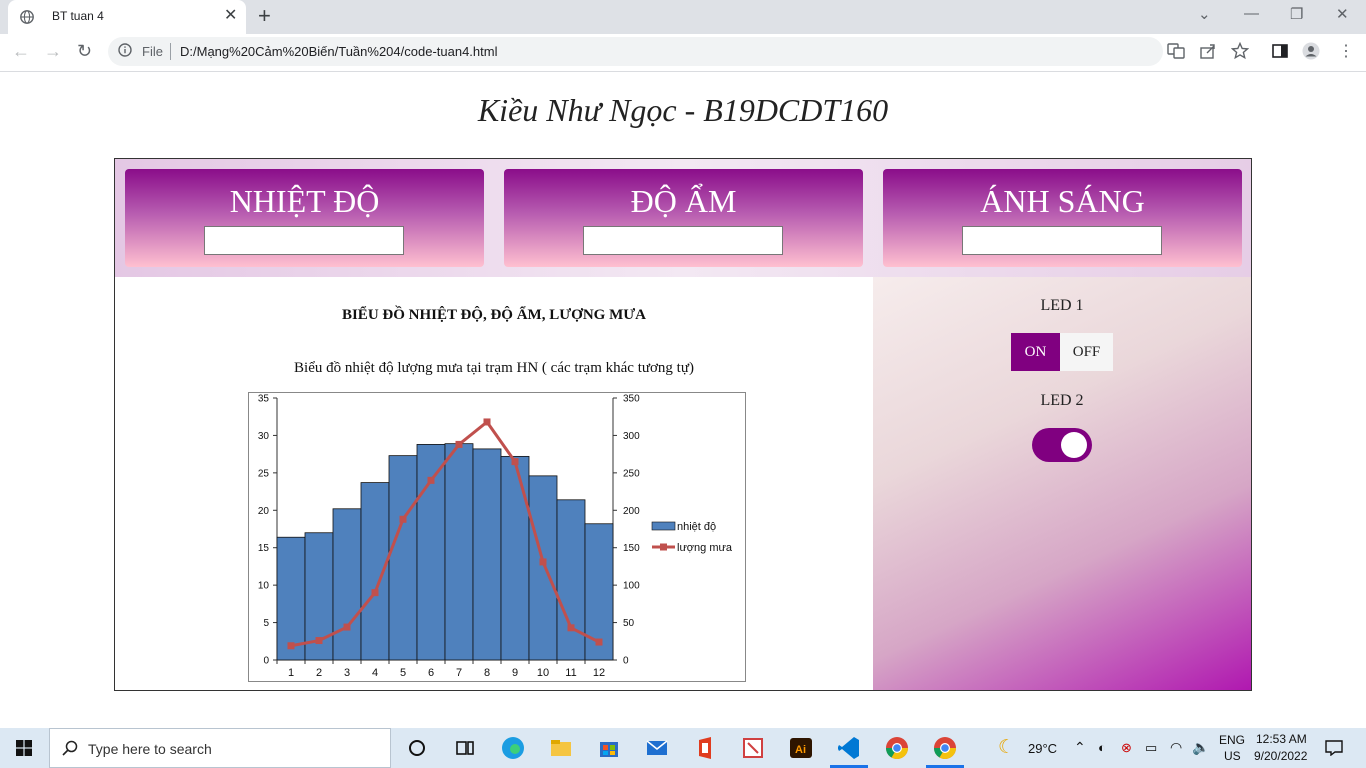 The height and width of the screenshot is (768, 1366). What do you see at coordinates (753, 748) in the screenshot?
I see `snipping-tool-icon` at bounding box center [753, 748].